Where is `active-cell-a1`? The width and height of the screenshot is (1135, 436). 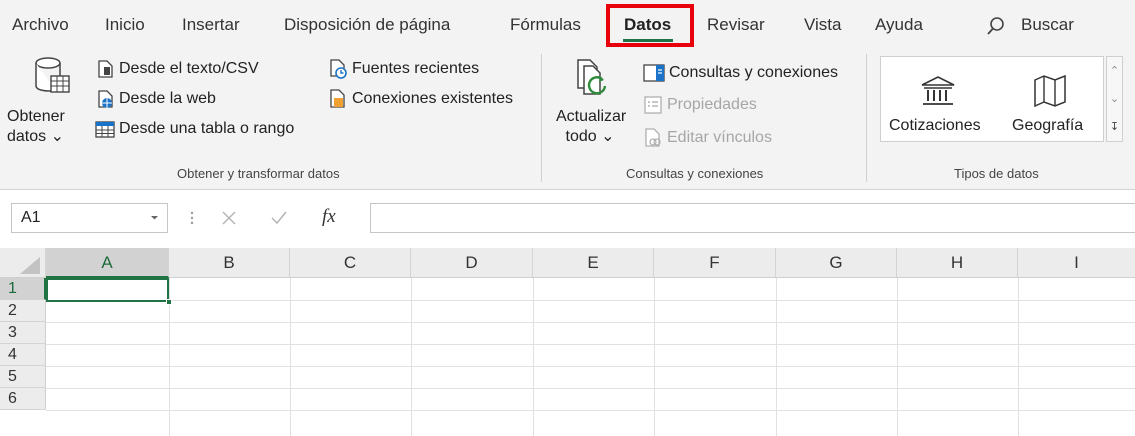
active-cell-a1 is located at coordinates (107, 290).